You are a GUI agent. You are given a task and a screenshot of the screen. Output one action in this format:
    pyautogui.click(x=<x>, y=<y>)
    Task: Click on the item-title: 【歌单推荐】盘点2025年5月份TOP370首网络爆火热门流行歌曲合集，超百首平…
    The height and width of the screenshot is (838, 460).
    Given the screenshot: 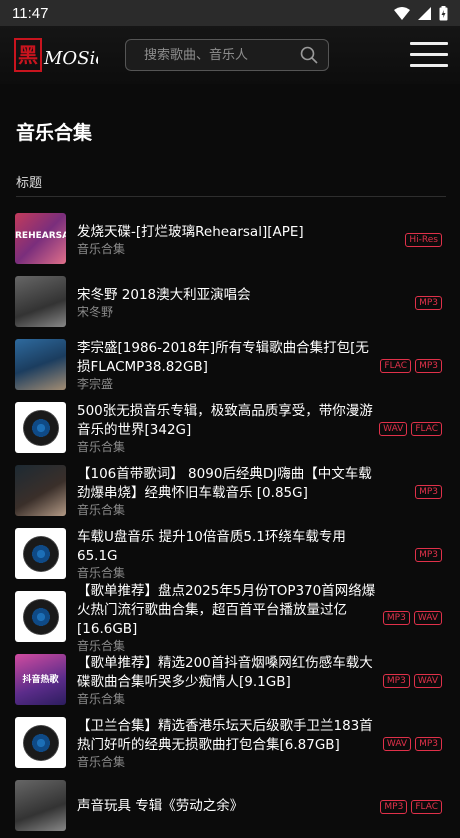 What is the action you would take?
    pyautogui.click(x=227, y=610)
    